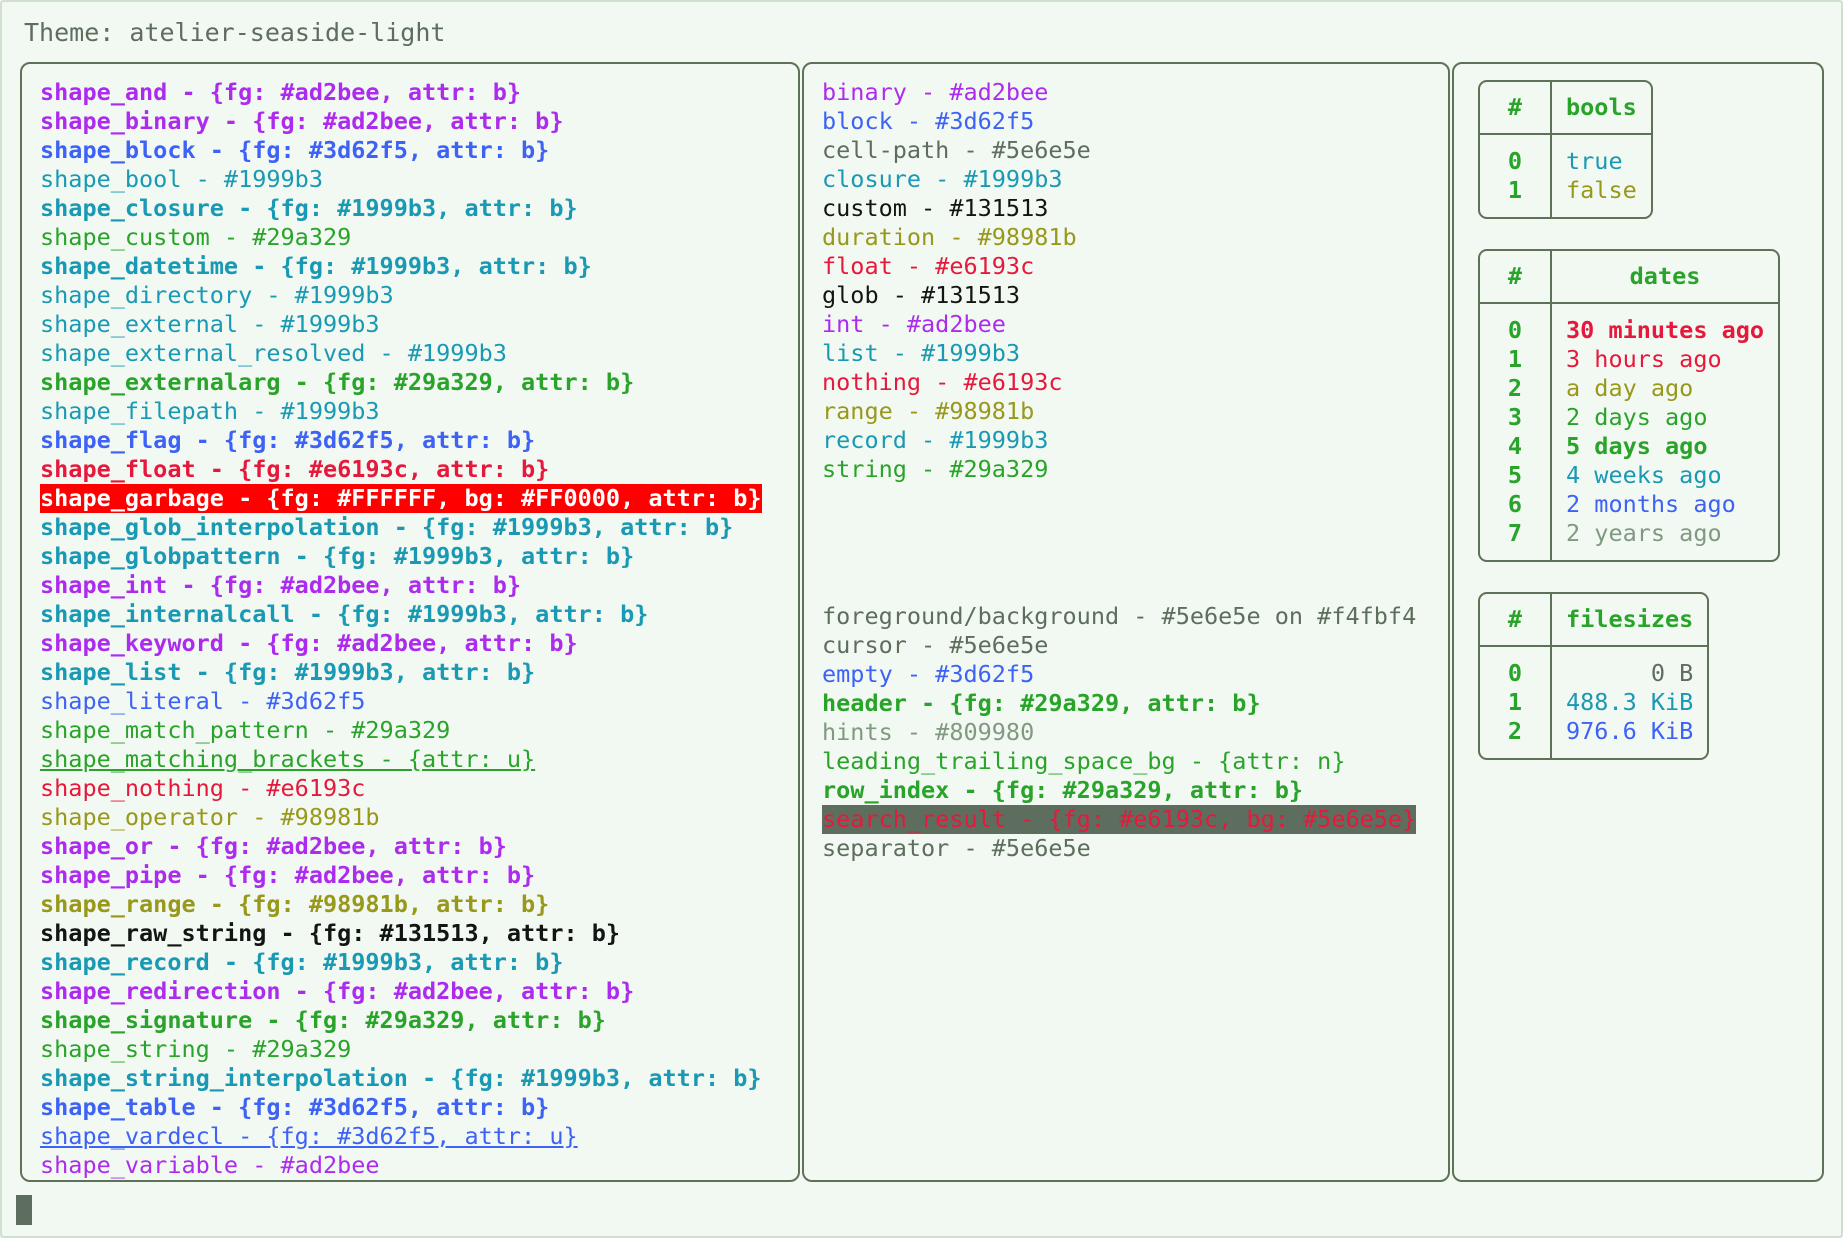 The image size is (1843, 1238). I want to click on row-index: 5, so click(1516, 475).